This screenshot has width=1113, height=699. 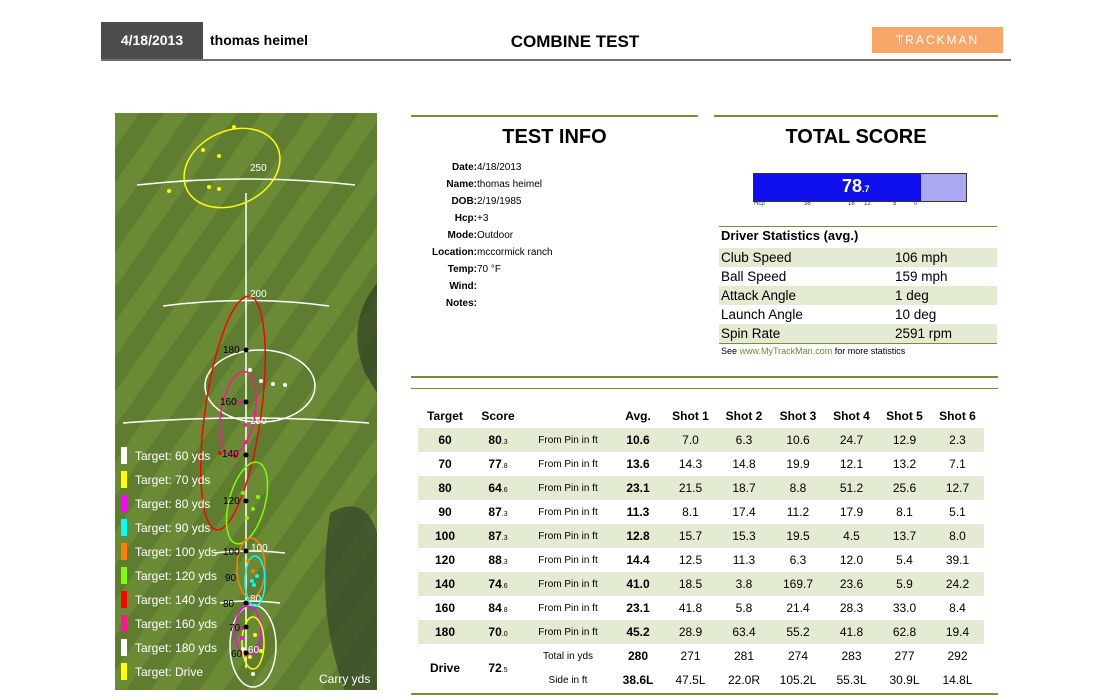 What do you see at coordinates (690, 488) in the screenshot?
I see `shot-cell: 21.5` at bounding box center [690, 488].